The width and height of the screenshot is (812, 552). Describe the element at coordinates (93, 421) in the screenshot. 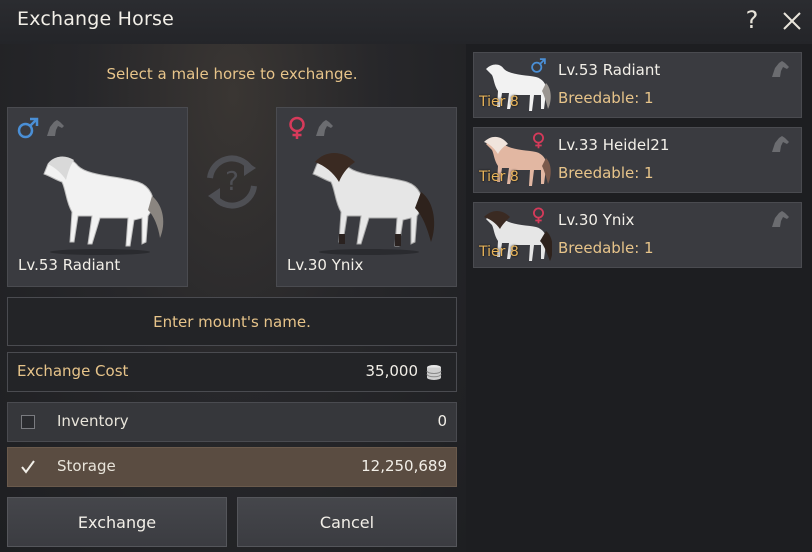

I see `inventory-label: Inventory` at that location.